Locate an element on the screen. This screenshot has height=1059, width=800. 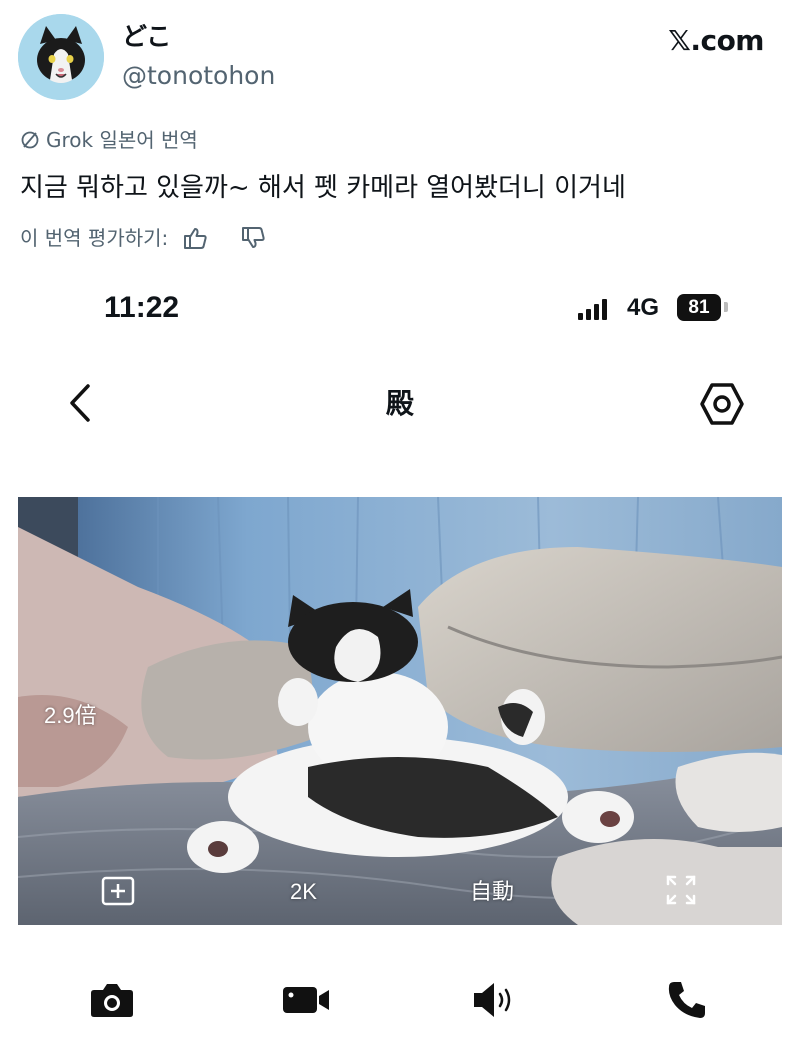
thumbs-up-button is located at coordinates (195, 238).